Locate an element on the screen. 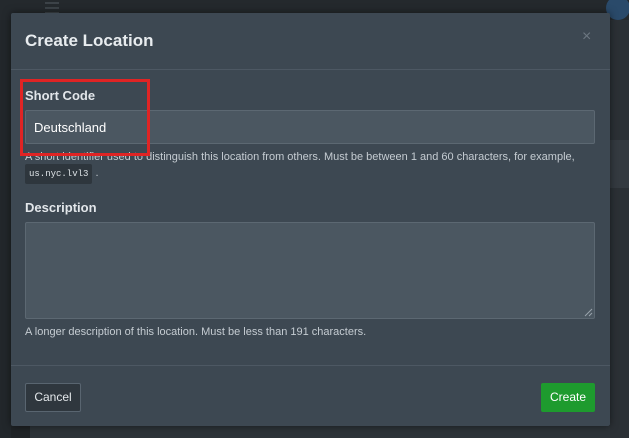  short-code-input is located at coordinates (310, 127).